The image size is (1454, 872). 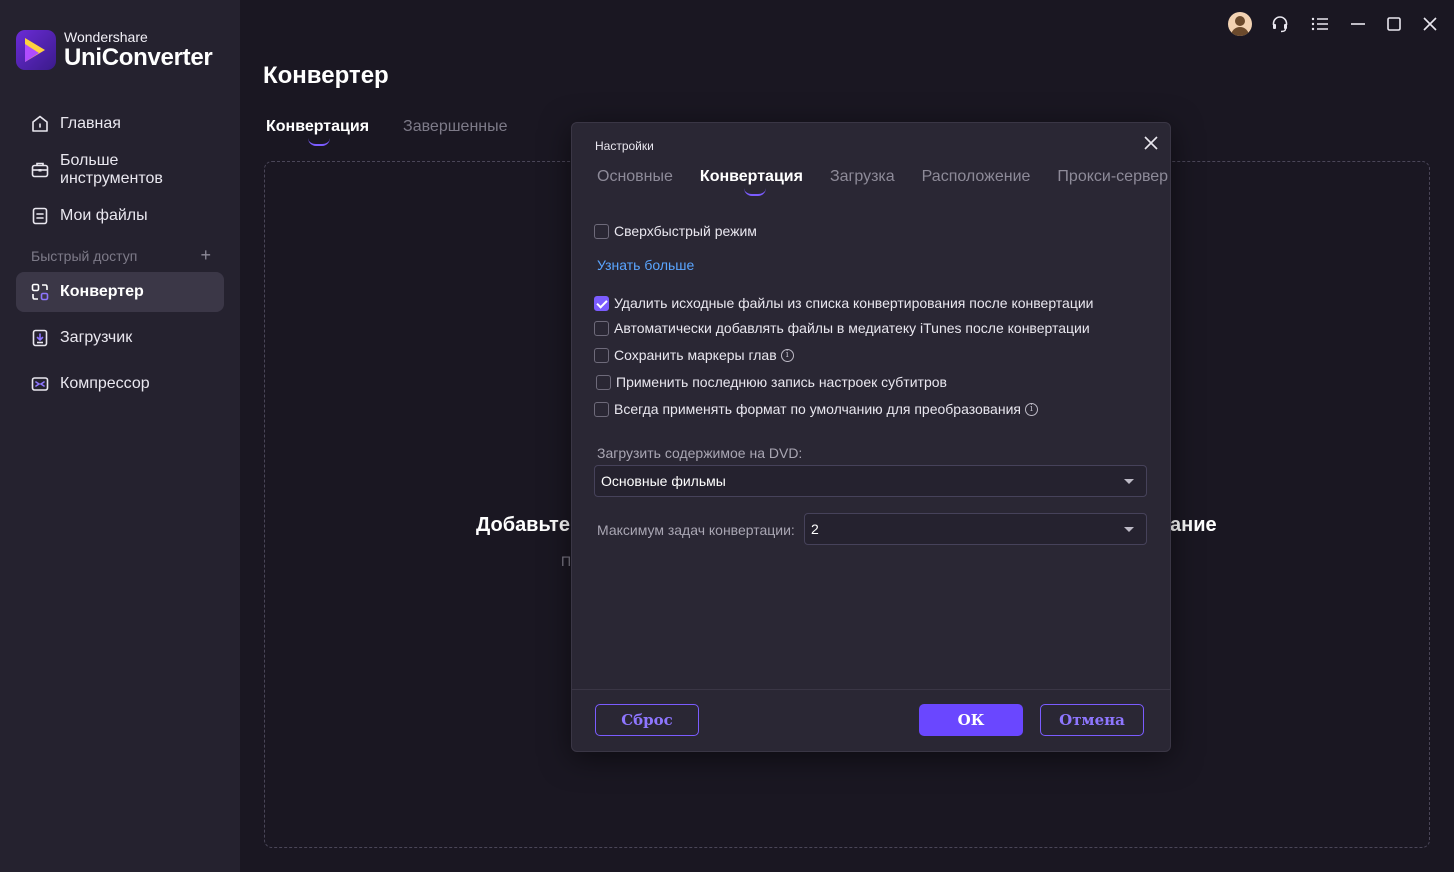 What do you see at coordinates (601, 328) in the screenshot?
I see `add-itunes-checkbox` at bounding box center [601, 328].